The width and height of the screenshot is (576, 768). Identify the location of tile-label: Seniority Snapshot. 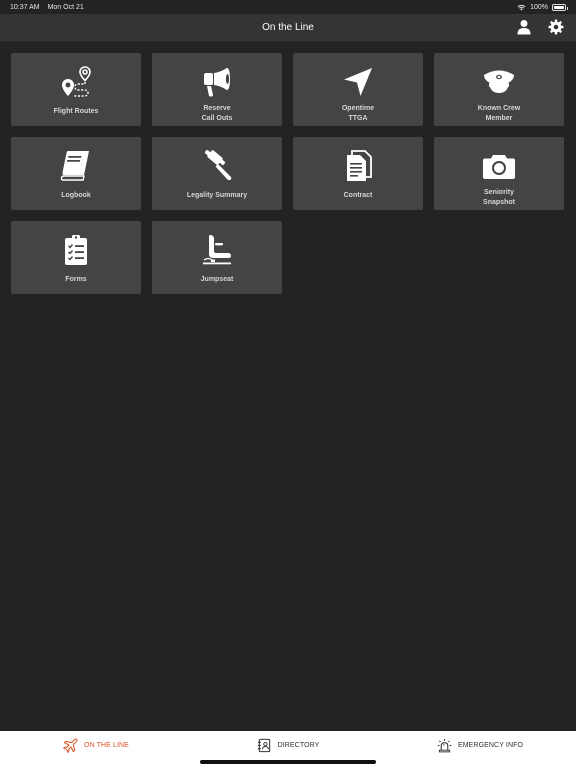
(499, 197).